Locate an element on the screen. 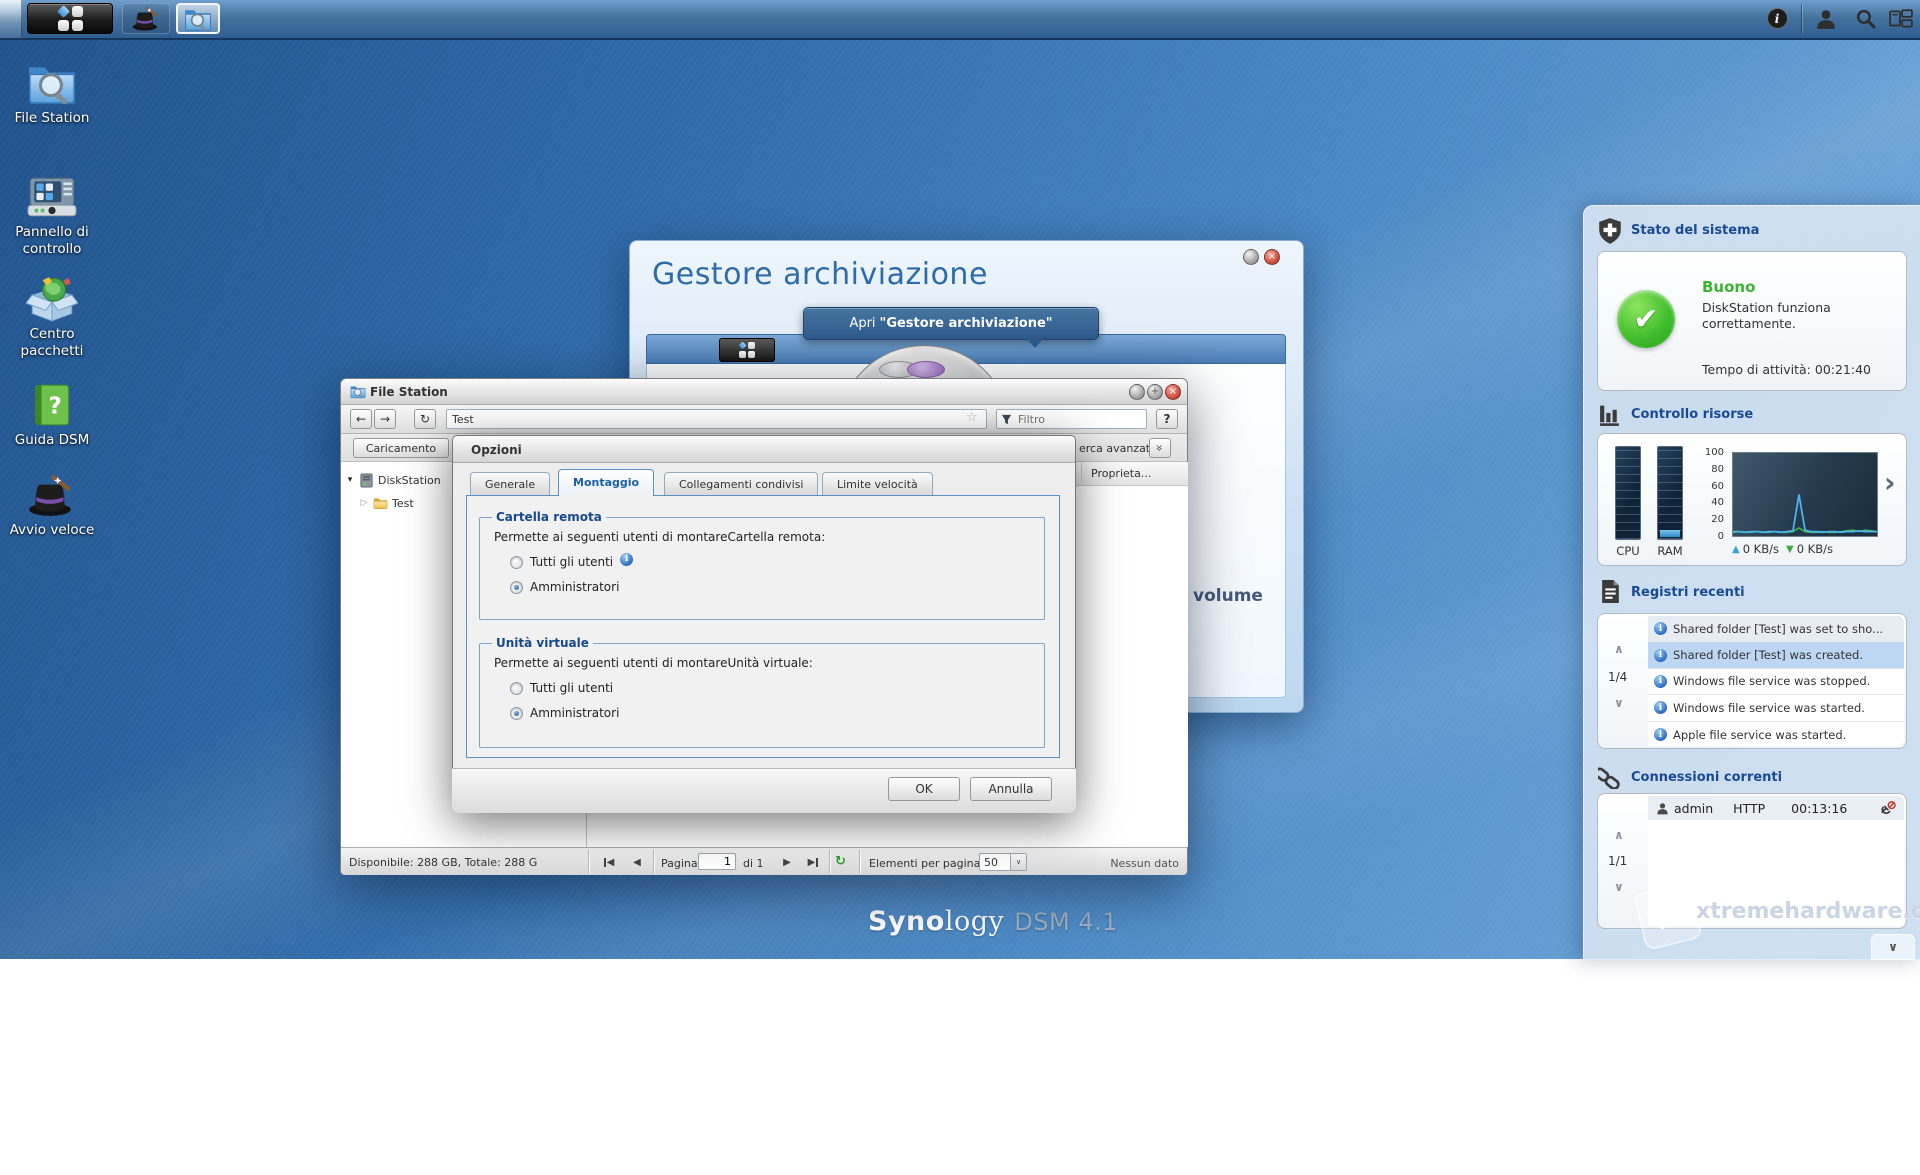 The height and width of the screenshot is (1175, 1920). desktop-icon-file-station: File Station is located at coordinates (52, 93).